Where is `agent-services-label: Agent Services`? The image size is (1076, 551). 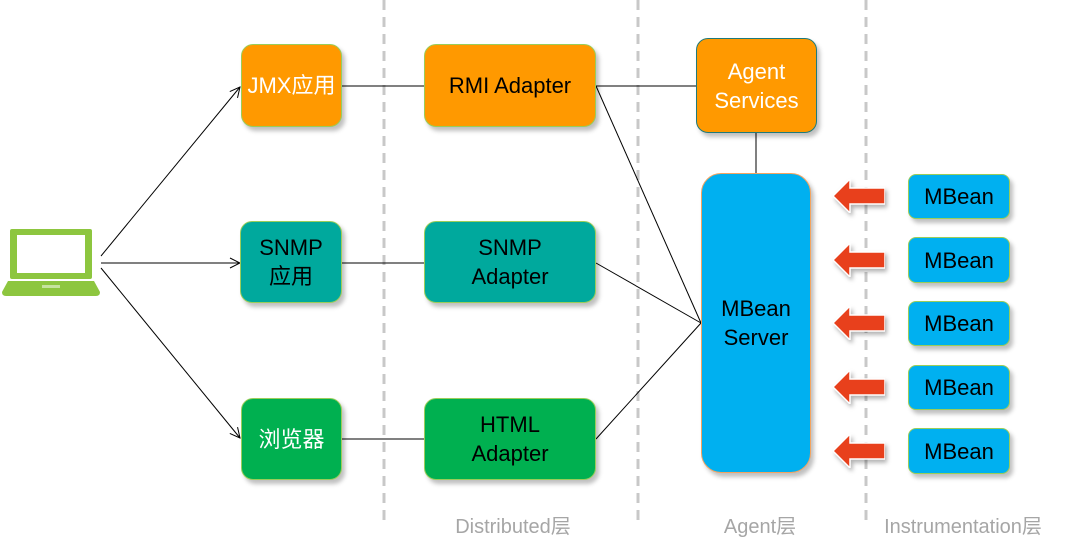
agent-services-label: Agent Services is located at coordinates (756, 85).